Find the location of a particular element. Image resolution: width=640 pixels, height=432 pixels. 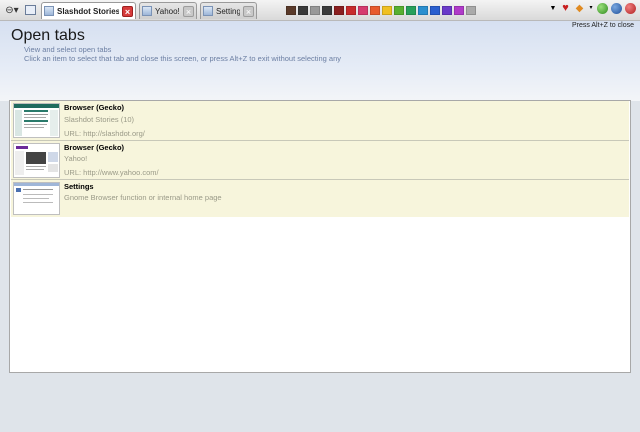

color-swatch-bar is located at coordinates (381, 10).